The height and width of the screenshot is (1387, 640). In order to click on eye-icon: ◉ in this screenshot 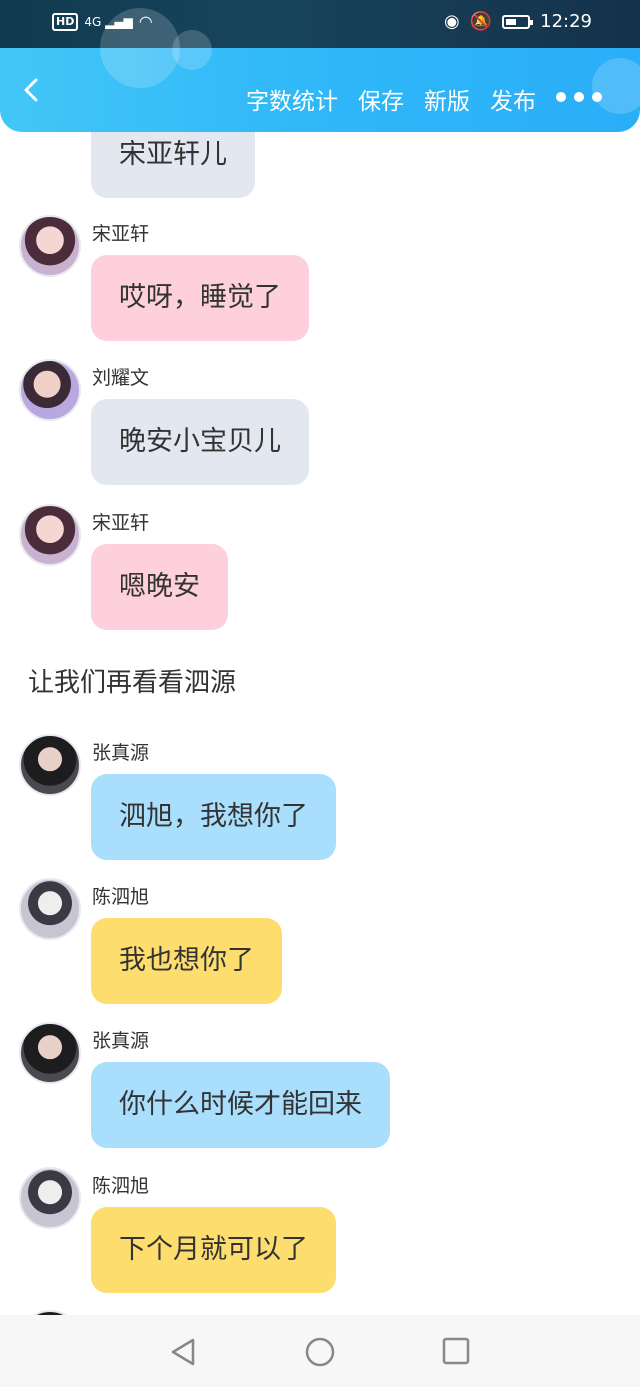, I will do `click(451, 21)`.